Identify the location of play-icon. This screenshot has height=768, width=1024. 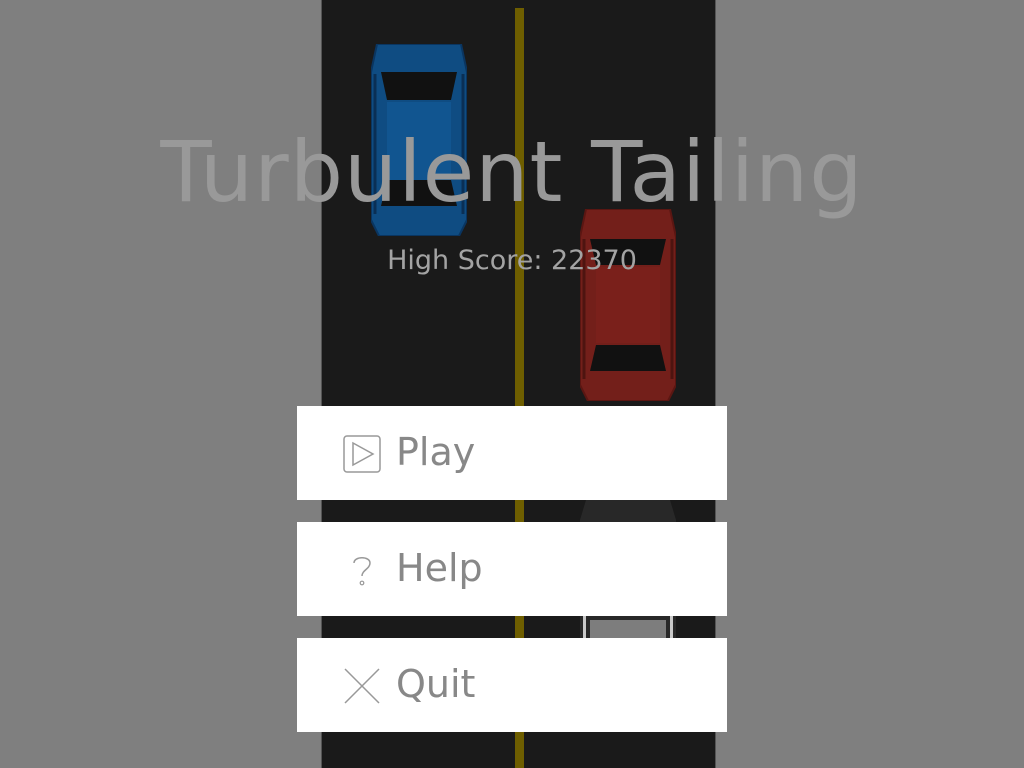
(362, 454).